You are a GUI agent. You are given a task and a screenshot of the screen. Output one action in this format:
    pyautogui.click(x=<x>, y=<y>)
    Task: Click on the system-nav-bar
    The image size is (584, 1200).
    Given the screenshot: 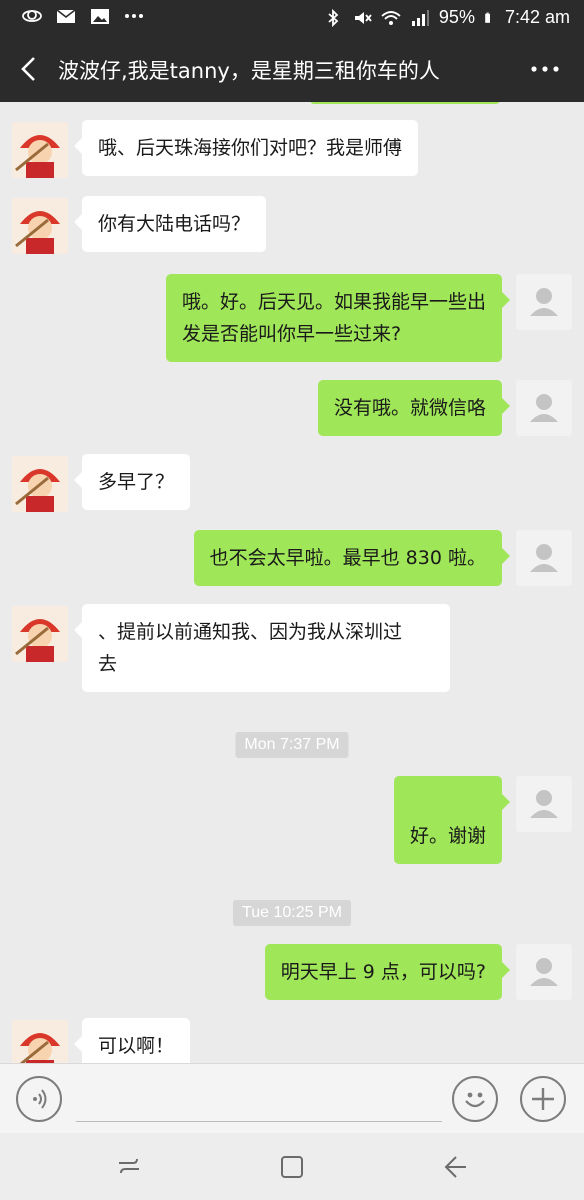 What is the action you would take?
    pyautogui.click(x=292, y=1166)
    